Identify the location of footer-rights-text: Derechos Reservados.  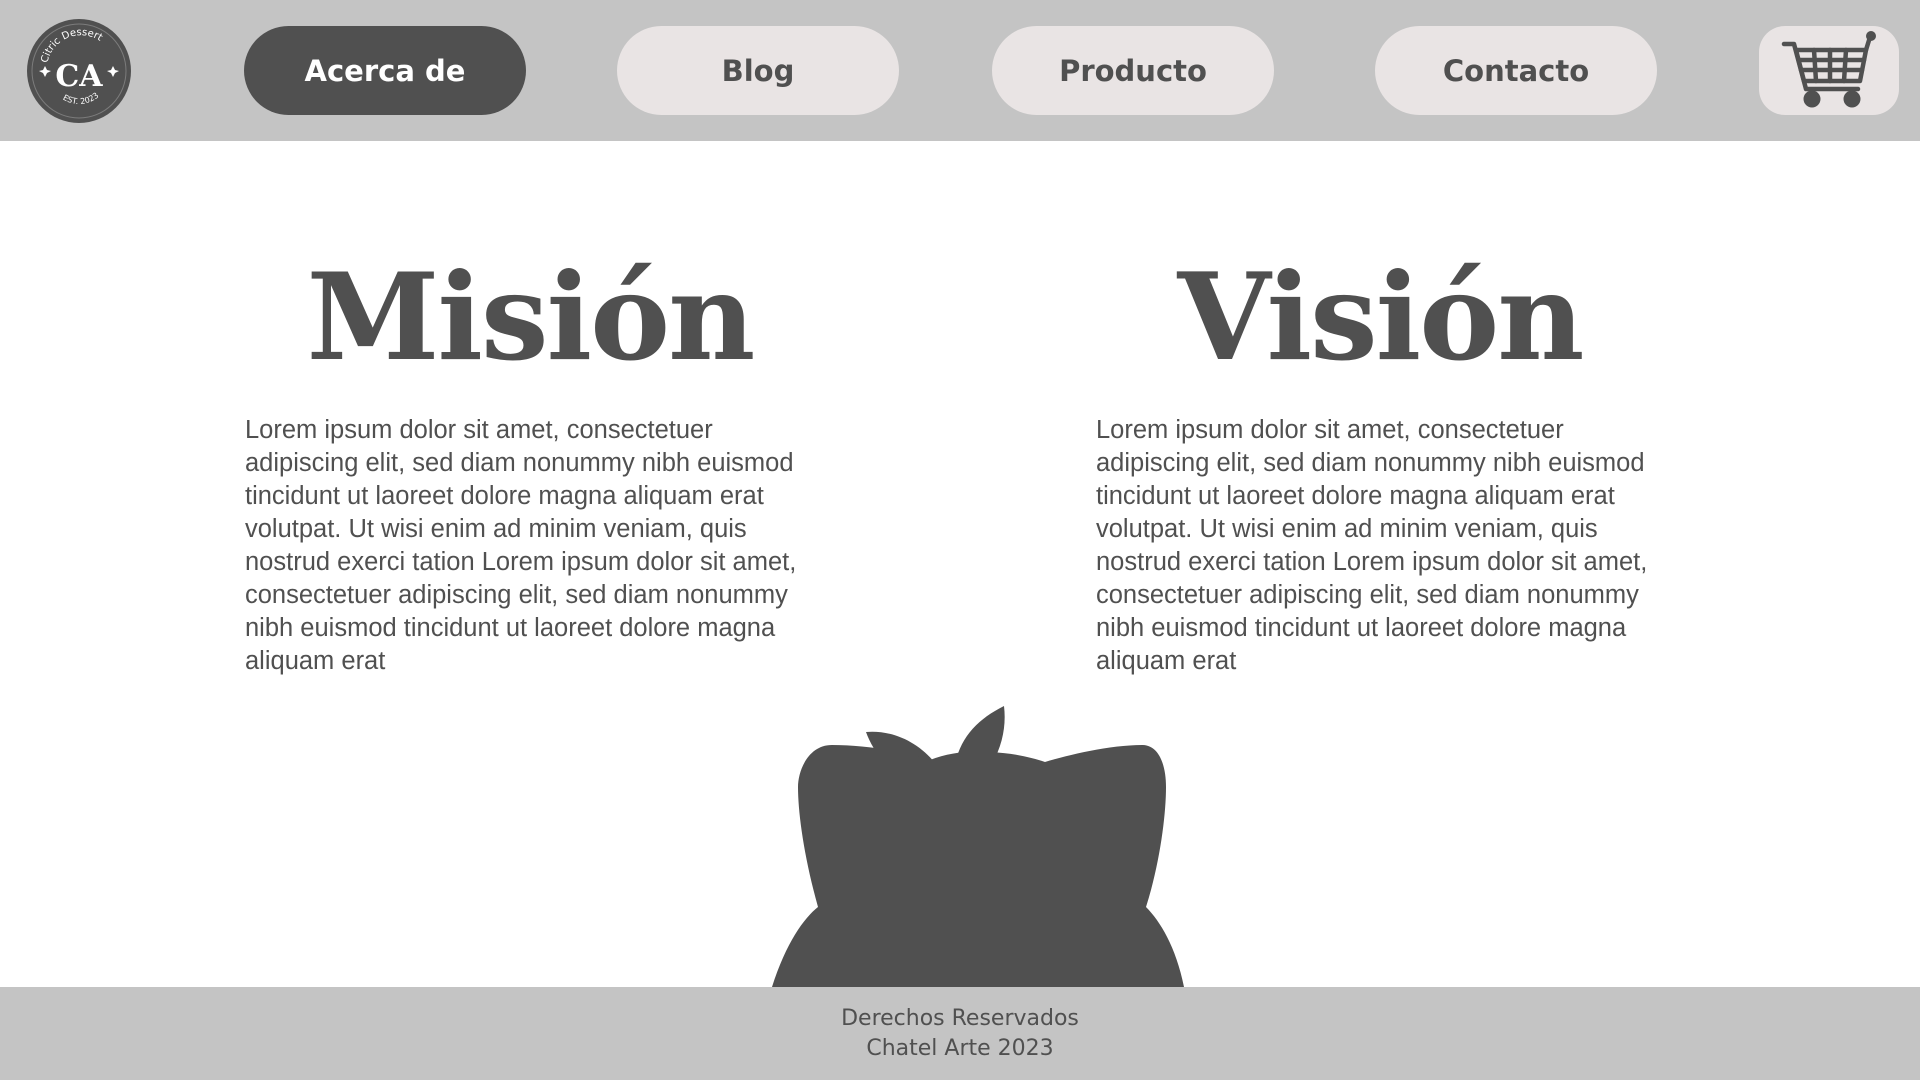
(960, 1018).